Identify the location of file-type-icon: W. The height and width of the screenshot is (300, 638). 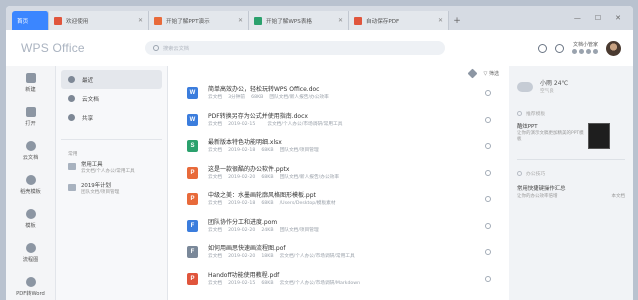
(192, 119).